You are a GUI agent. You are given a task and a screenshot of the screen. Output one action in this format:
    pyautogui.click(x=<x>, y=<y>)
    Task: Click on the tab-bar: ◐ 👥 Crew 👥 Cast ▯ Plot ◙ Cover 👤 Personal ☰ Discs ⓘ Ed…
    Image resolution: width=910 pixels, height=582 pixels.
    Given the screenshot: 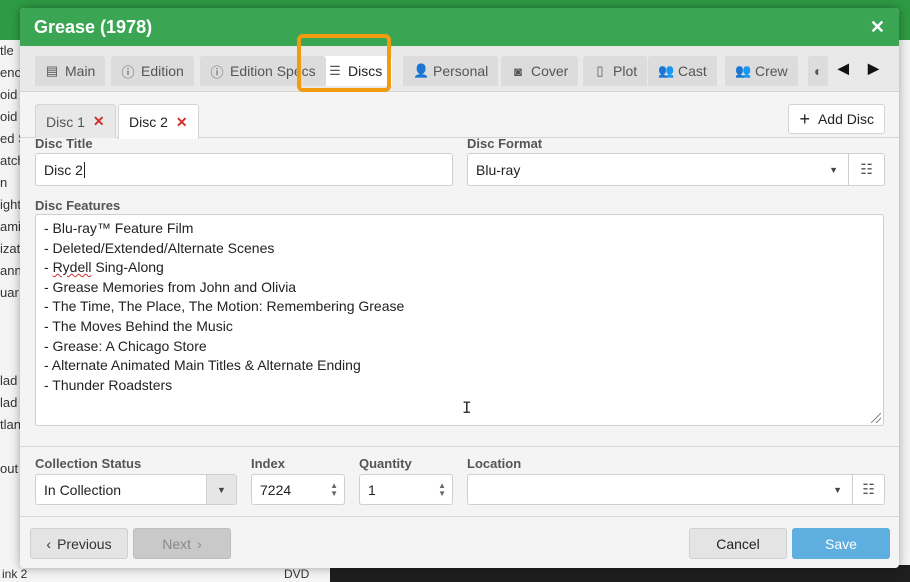 What is the action you would take?
    pyautogui.click(x=459, y=69)
    